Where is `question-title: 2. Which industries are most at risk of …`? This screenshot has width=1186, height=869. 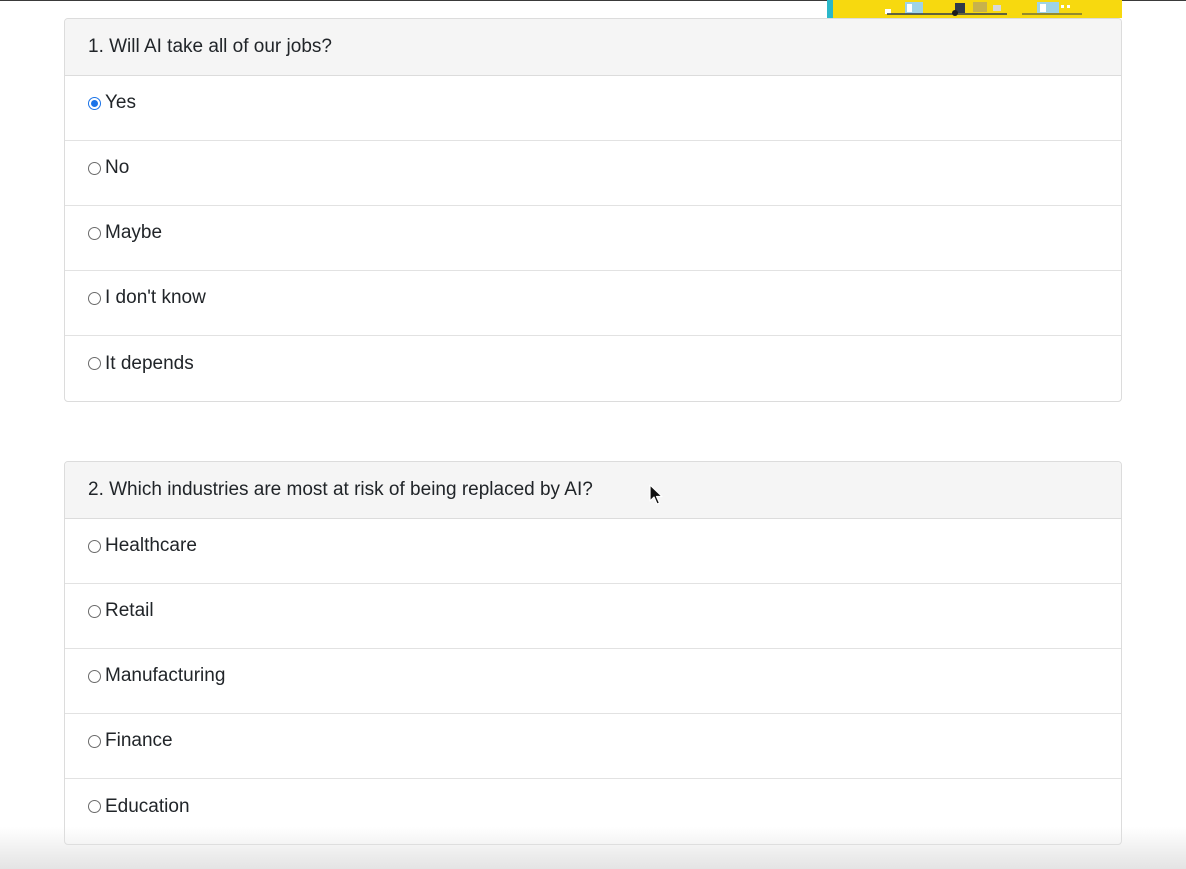 question-title: 2. Which industries are most at risk of … is located at coordinates (593, 490).